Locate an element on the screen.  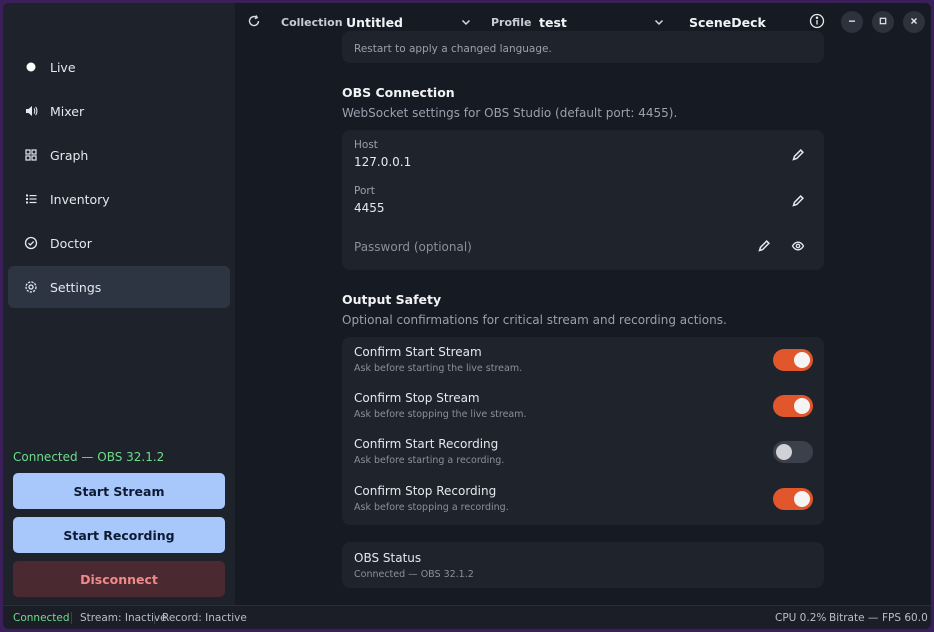
confirm-stop-recording-toggle is located at coordinates (793, 499).